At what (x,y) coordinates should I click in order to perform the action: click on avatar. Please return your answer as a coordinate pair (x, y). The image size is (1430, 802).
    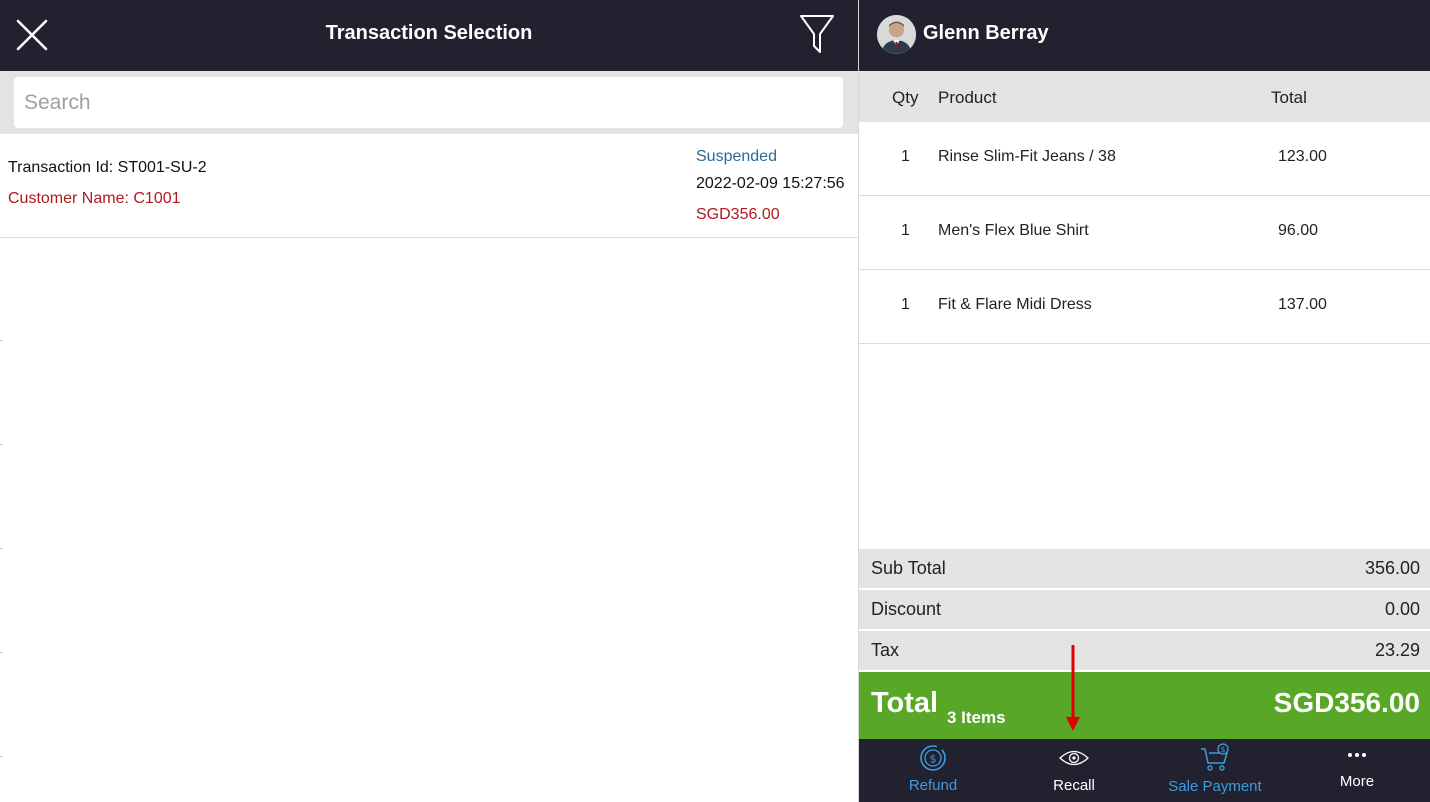
    Looking at the image, I should click on (896, 34).